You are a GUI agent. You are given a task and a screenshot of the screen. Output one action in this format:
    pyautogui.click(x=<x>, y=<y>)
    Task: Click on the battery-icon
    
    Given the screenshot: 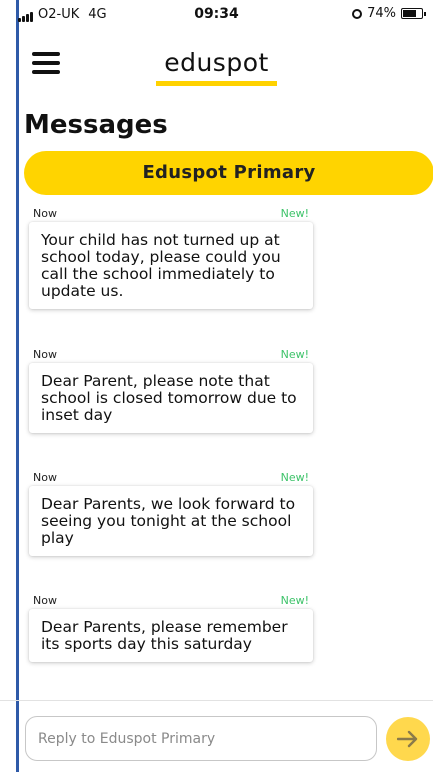 What is the action you would take?
    pyautogui.click(x=413, y=13)
    